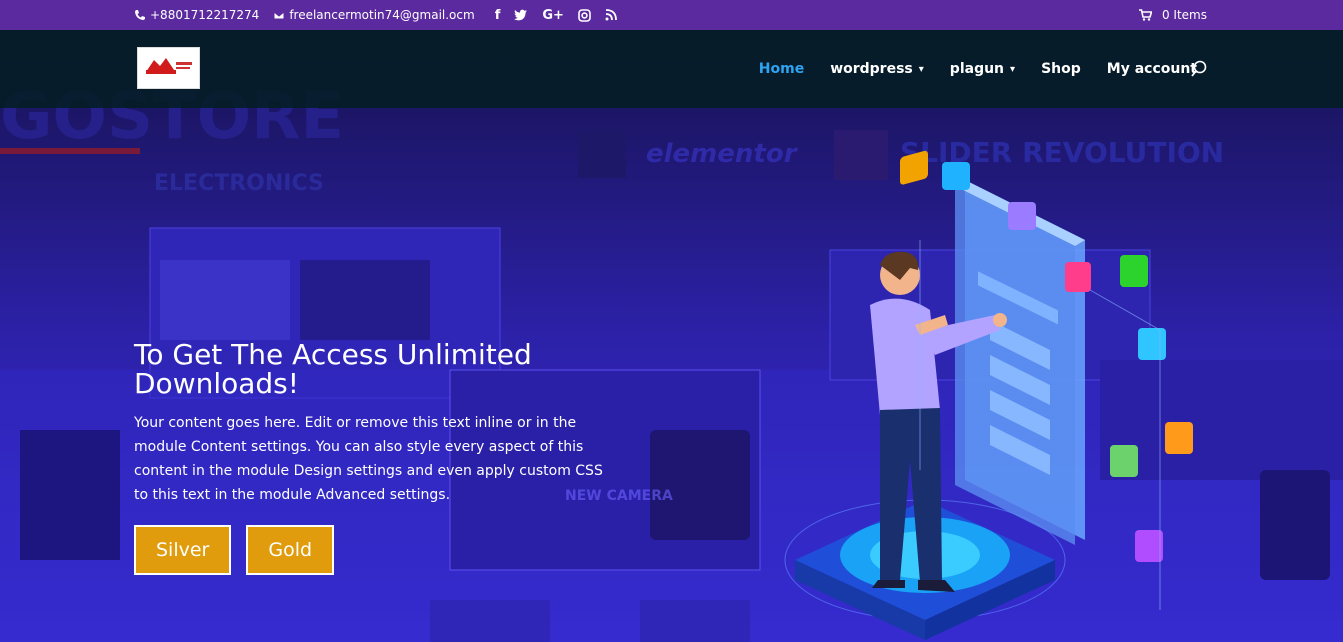  I want to click on nav-item-label: My account, so click(1151, 69).